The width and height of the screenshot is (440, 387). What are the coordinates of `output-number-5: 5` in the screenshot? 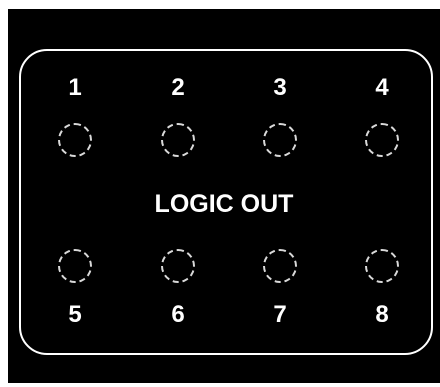 It's located at (75, 314).